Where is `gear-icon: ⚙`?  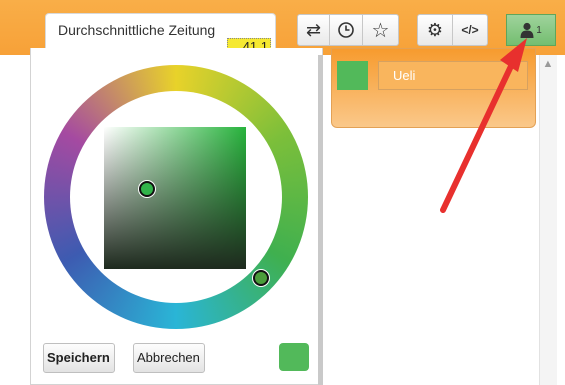
gear-icon: ⚙ is located at coordinates (435, 29).